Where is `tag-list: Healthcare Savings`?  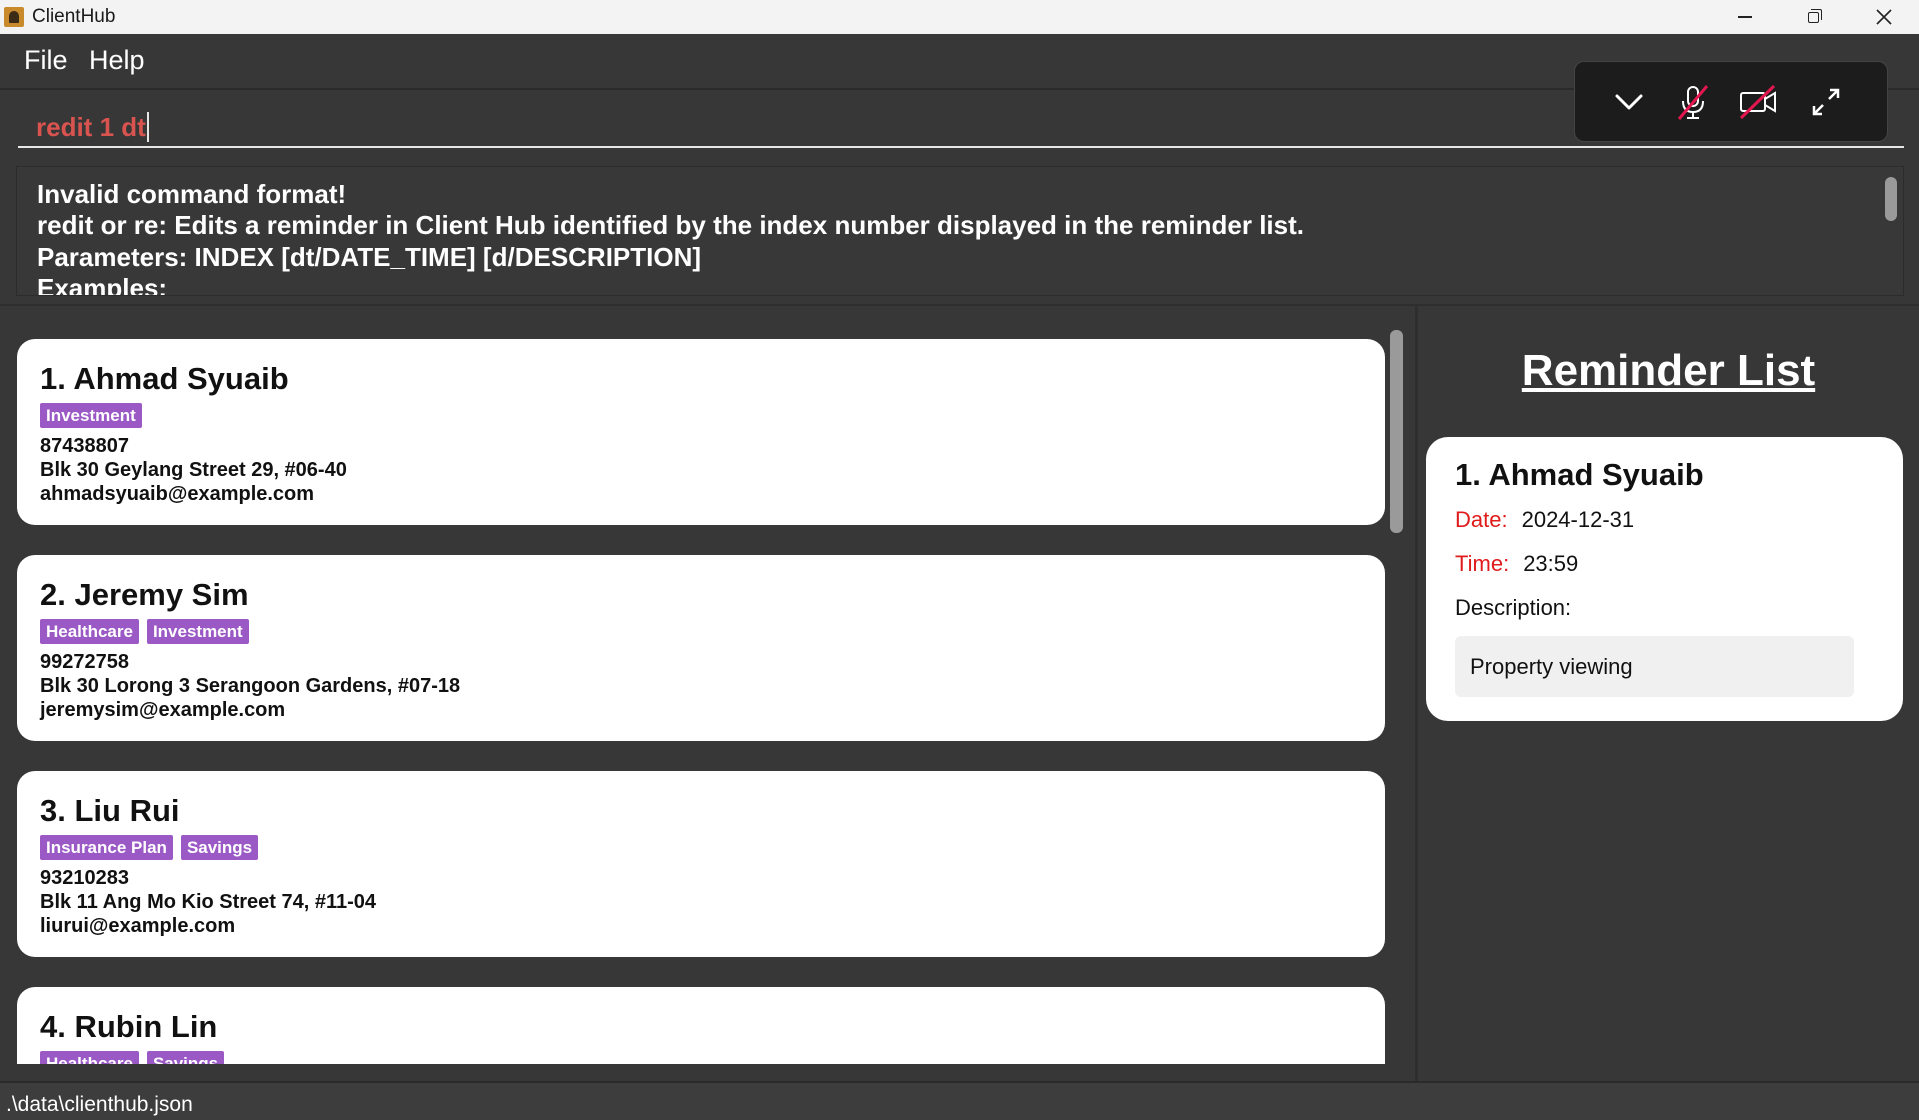
tag-list: Healthcare Savings is located at coordinates (136, 1057).